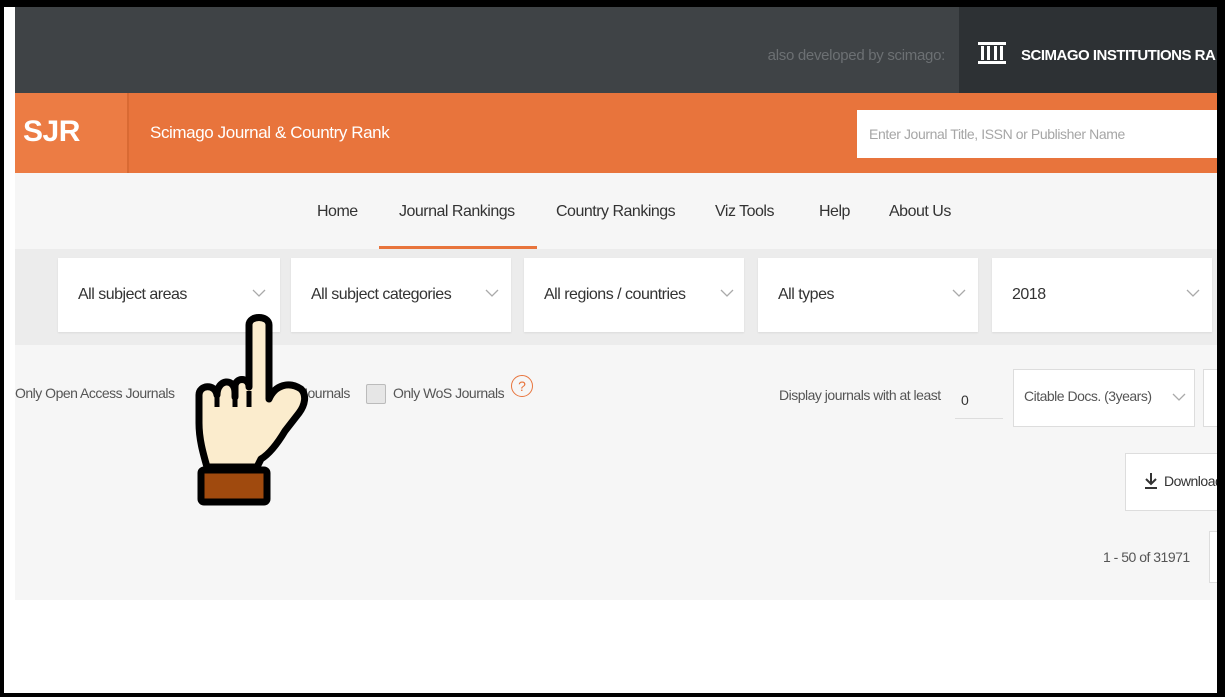 Image resolution: width=1225 pixels, height=697 pixels. Describe the element at coordinates (616, 133) in the screenshot. I see `site-header: SJR Scimago Journal & Country Rank` at that location.